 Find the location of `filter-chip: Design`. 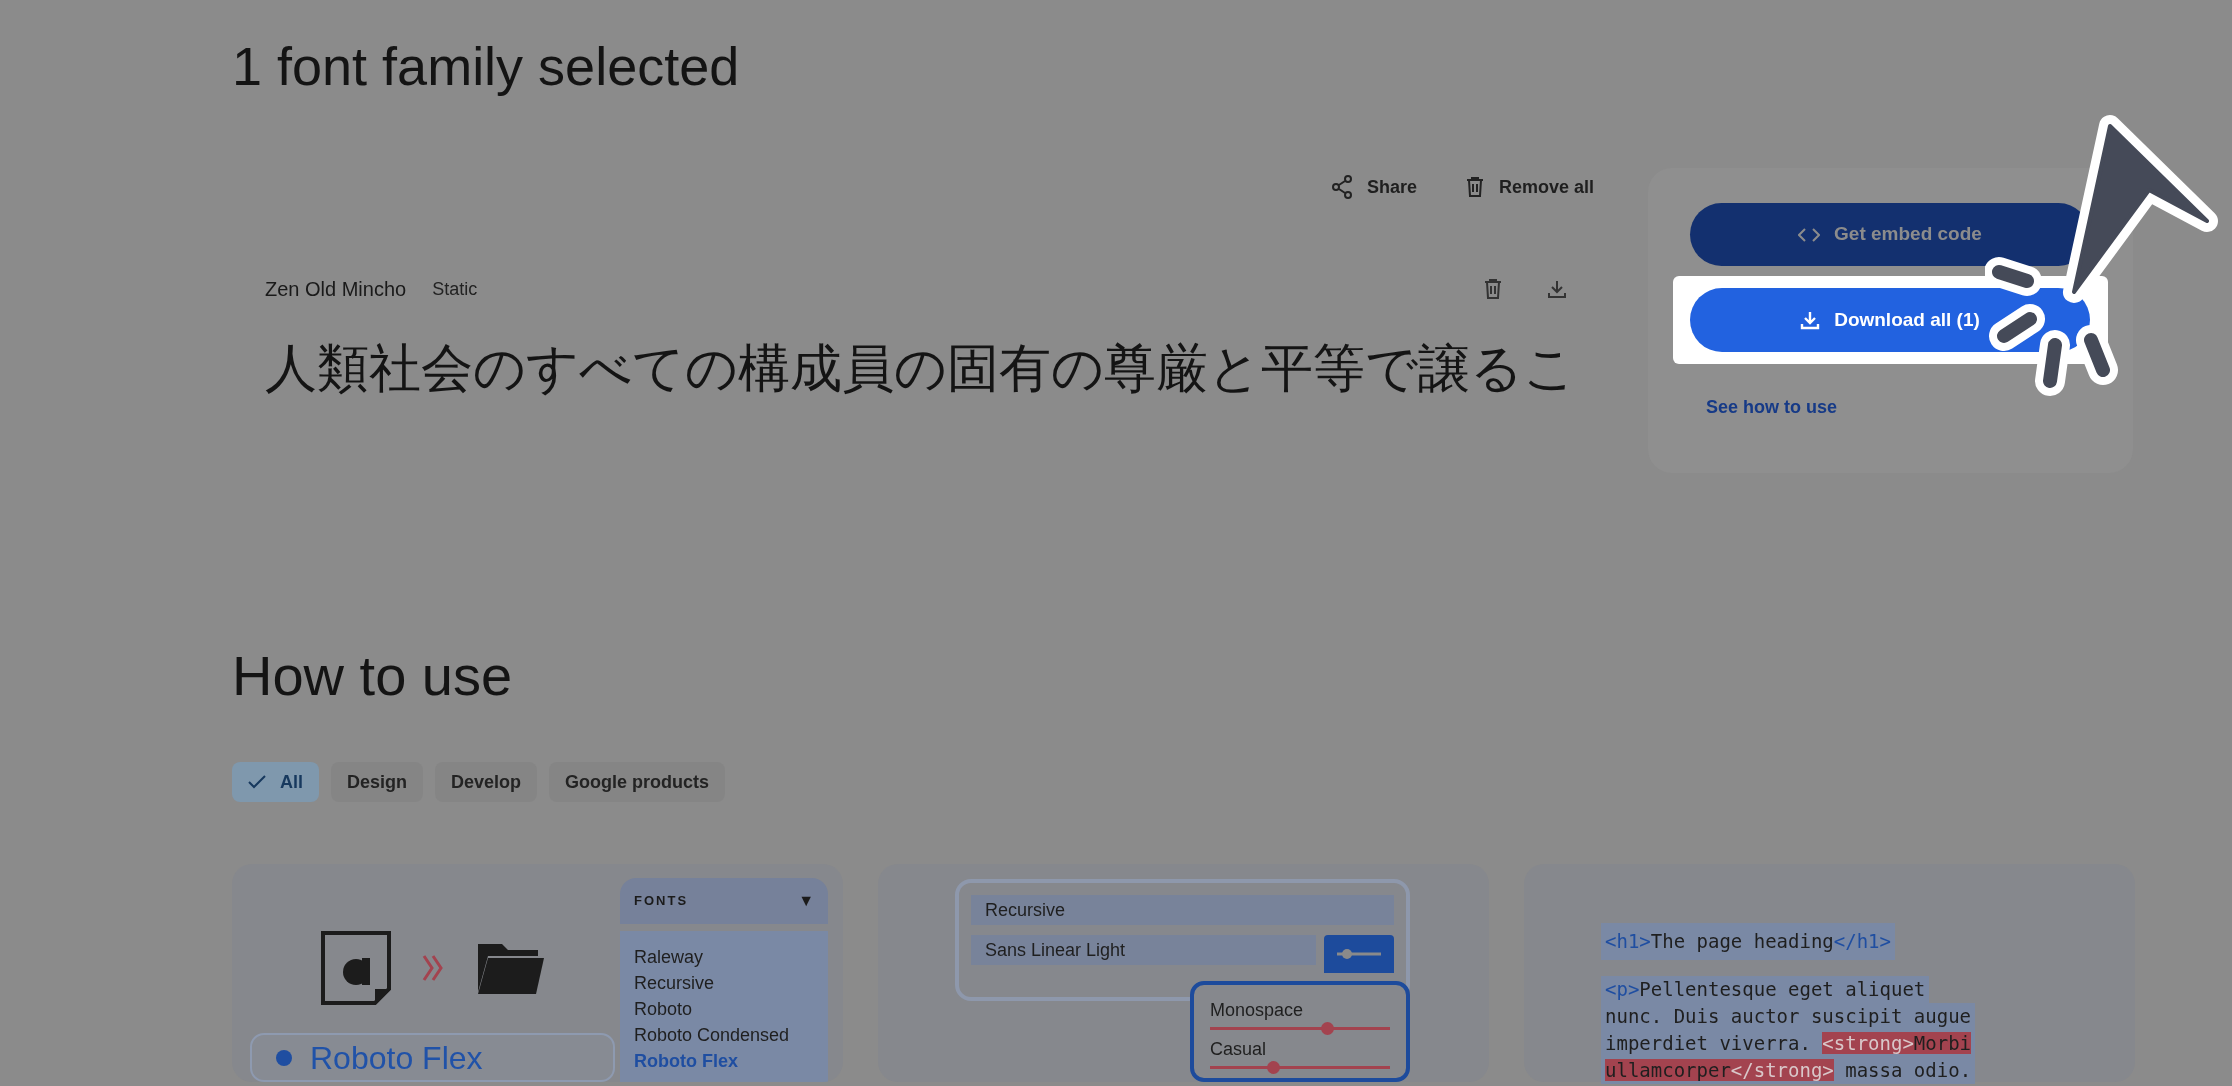

filter-chip: Design is located at coordinates (377, 782).